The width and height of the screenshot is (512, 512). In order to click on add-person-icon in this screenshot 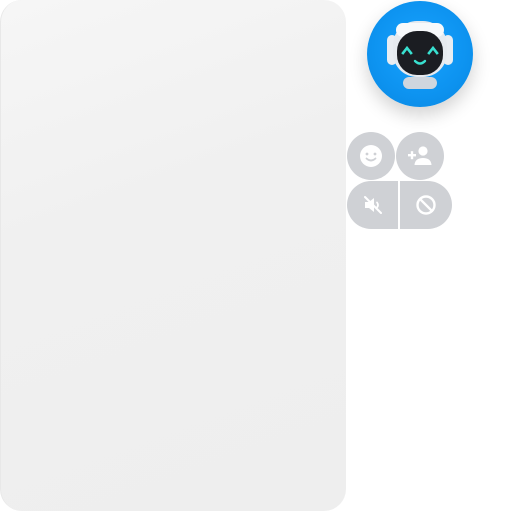, I will do `click(420, 155)`.